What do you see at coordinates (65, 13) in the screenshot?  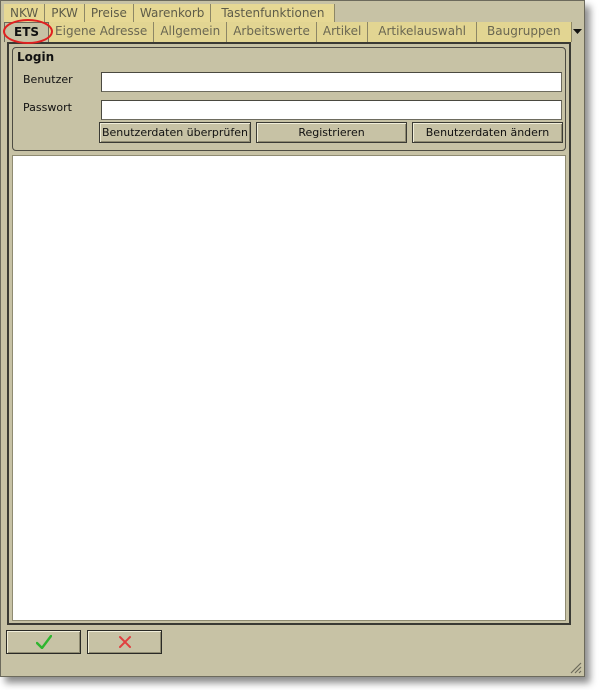 I see `tab-pkw: PKW` at bounding box center [65, 13].